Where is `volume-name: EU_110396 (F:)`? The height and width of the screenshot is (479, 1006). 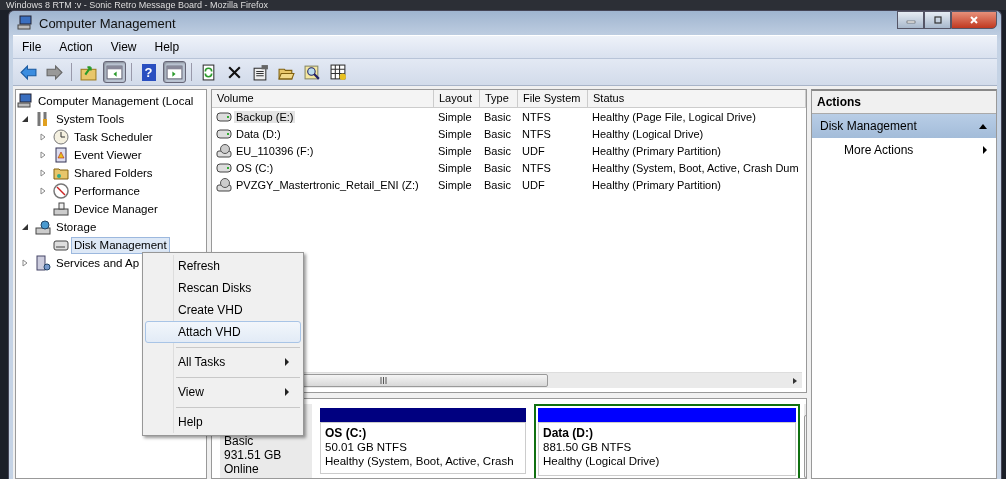 volume-name: EU_110396 (F:) is located at coordinates (275, 150).